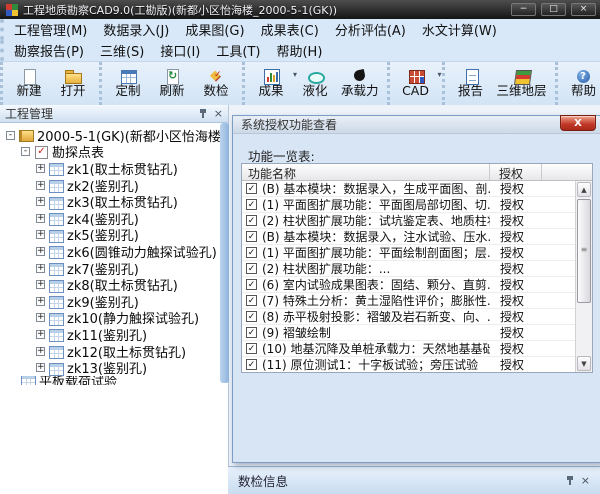 This screenshot has width=600, height=494. Describe the element at coordinates (115, 268) in the screenshot. I see `tree-item: + zk7(鉴别孔)` at that location.